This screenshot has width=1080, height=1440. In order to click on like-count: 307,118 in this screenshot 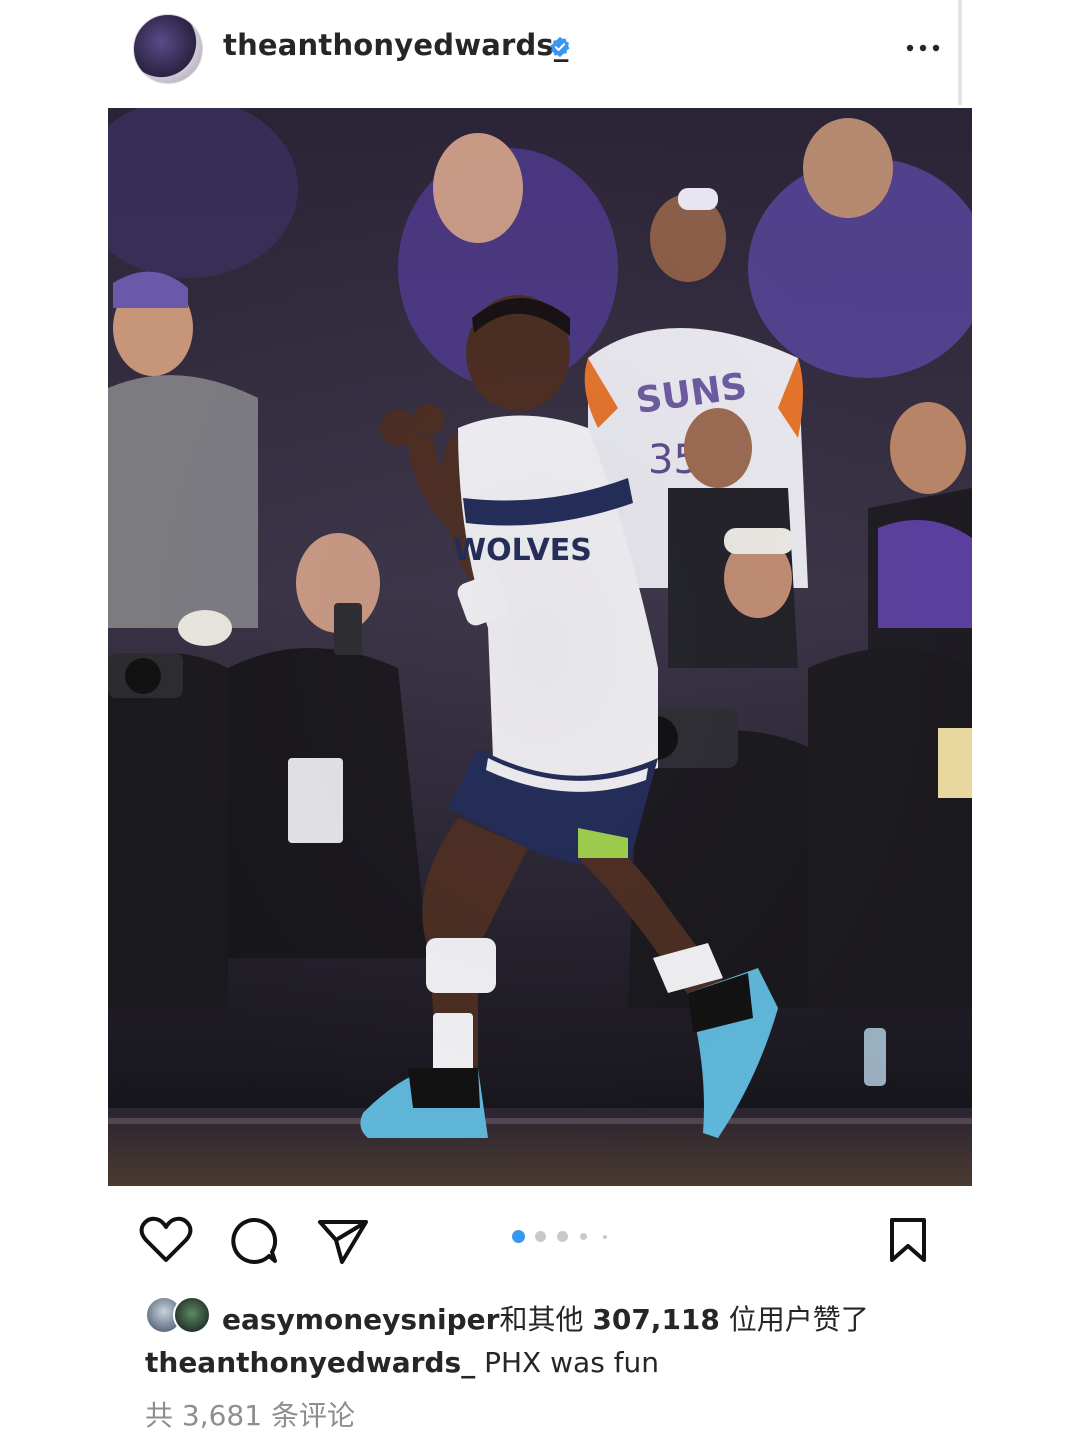, I will do `click(656, 1319)`.